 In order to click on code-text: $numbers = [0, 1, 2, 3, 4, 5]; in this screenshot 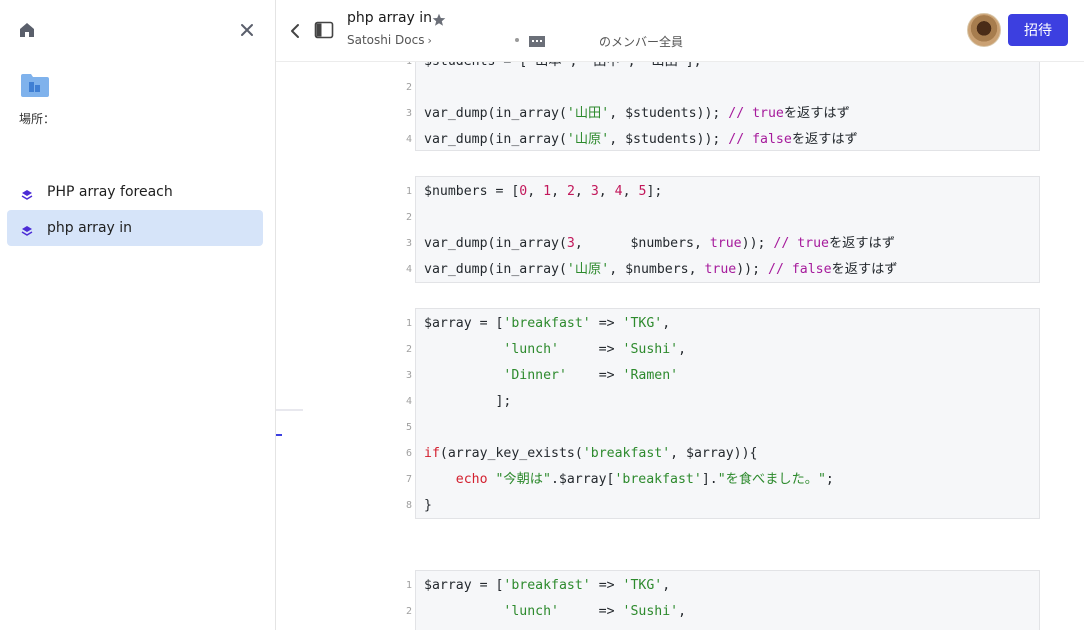, I will do `click(543, 192)`.